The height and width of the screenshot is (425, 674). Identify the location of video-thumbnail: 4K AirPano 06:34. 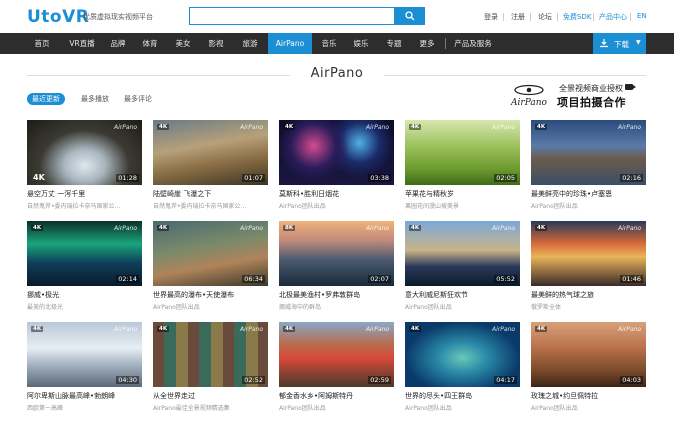
(210, 253).